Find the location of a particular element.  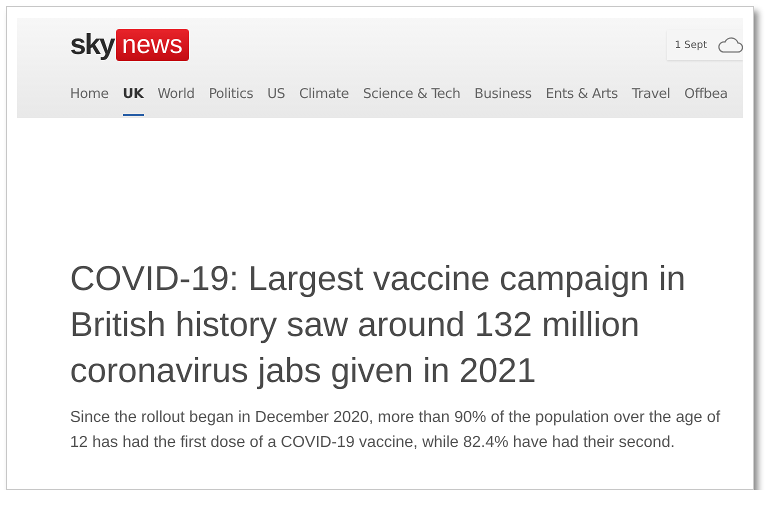

logo-text: sky is located at coordinates (92, 45).